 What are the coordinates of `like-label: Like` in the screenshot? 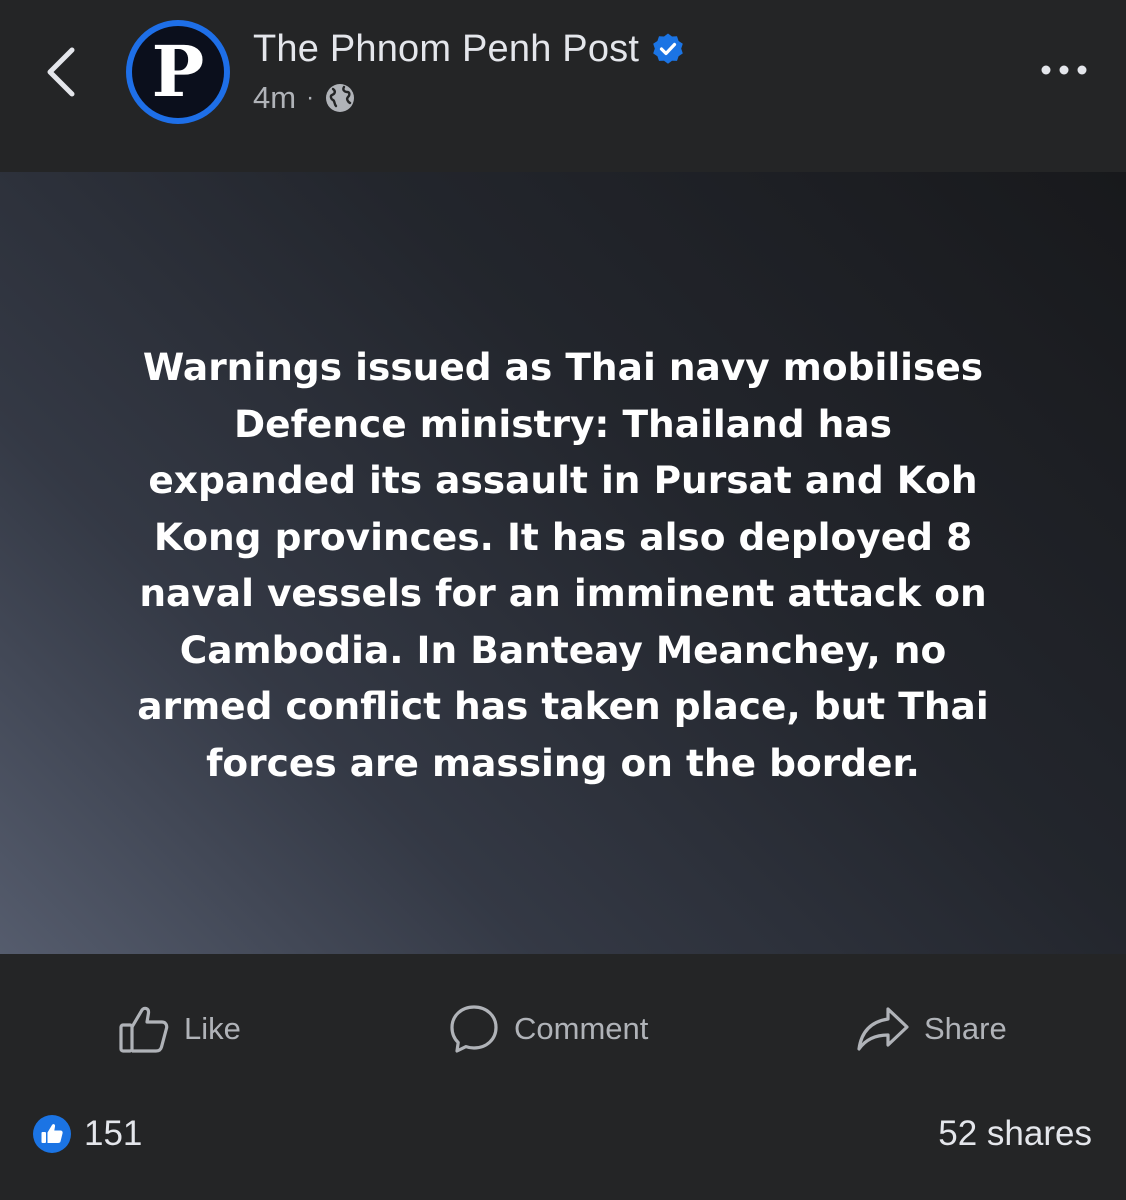 It's located at (212, 1028).